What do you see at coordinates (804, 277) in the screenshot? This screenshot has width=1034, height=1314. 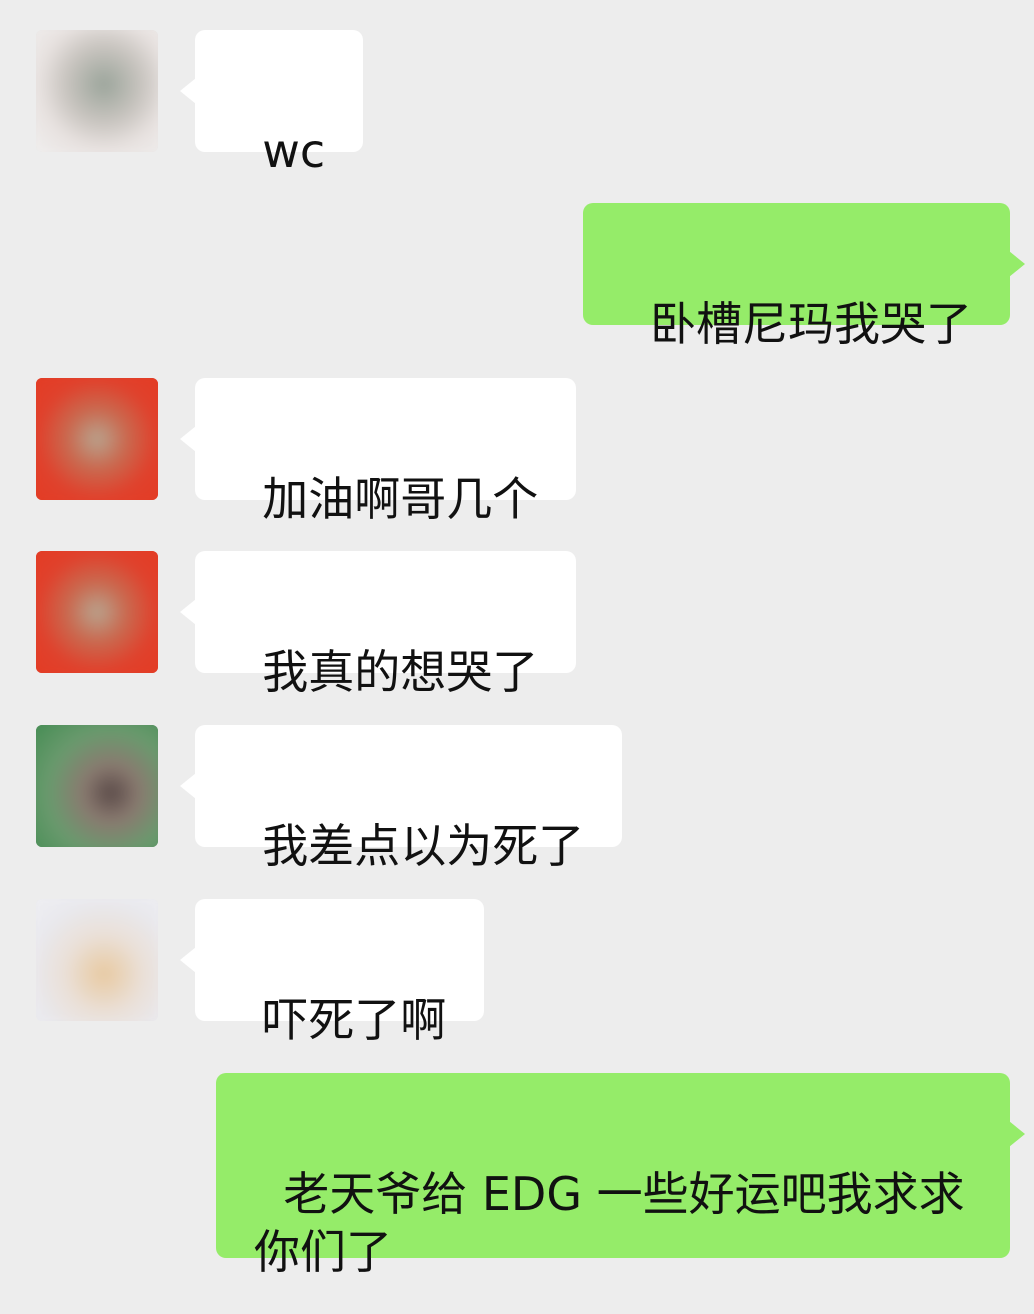 I see `message-bubble: 卧槽尼玛我哭了` at bounding box center [804, 277].